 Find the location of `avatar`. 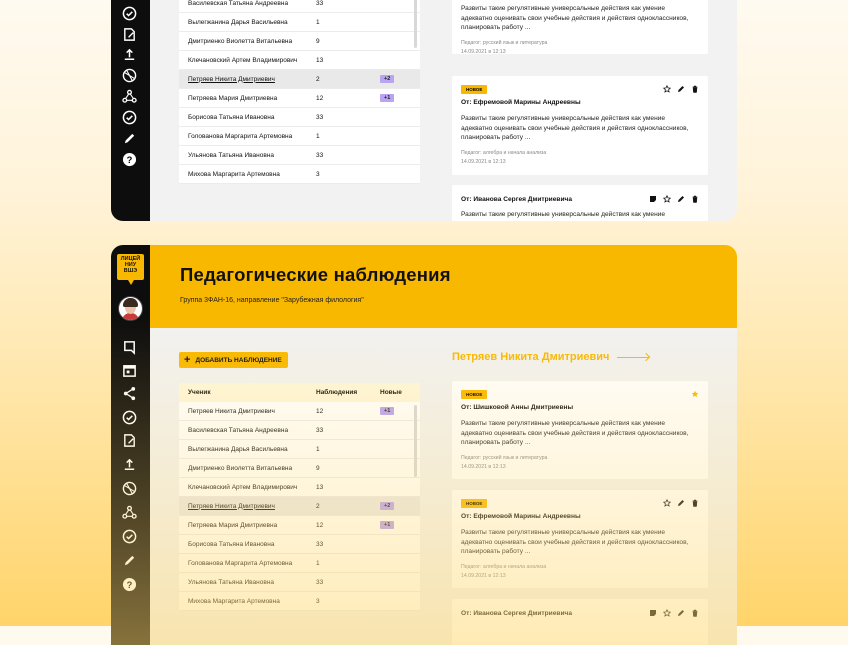

avatar is located at coordinates (130, 308).